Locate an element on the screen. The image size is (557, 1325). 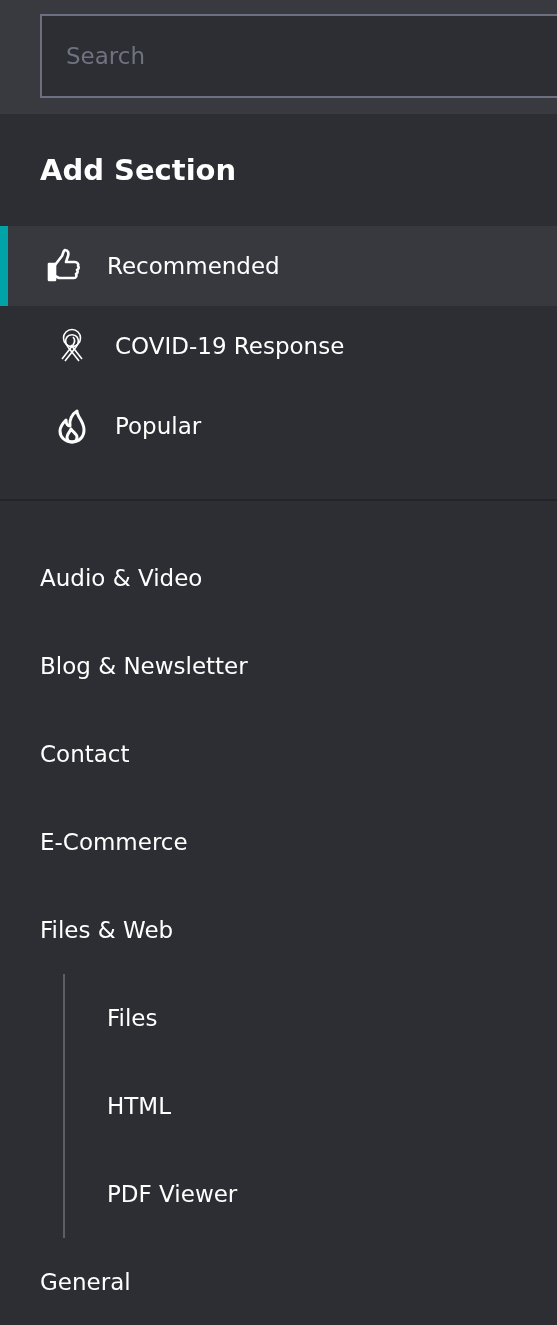
category-item: Audio & Video is located at coordinates (278, 578).